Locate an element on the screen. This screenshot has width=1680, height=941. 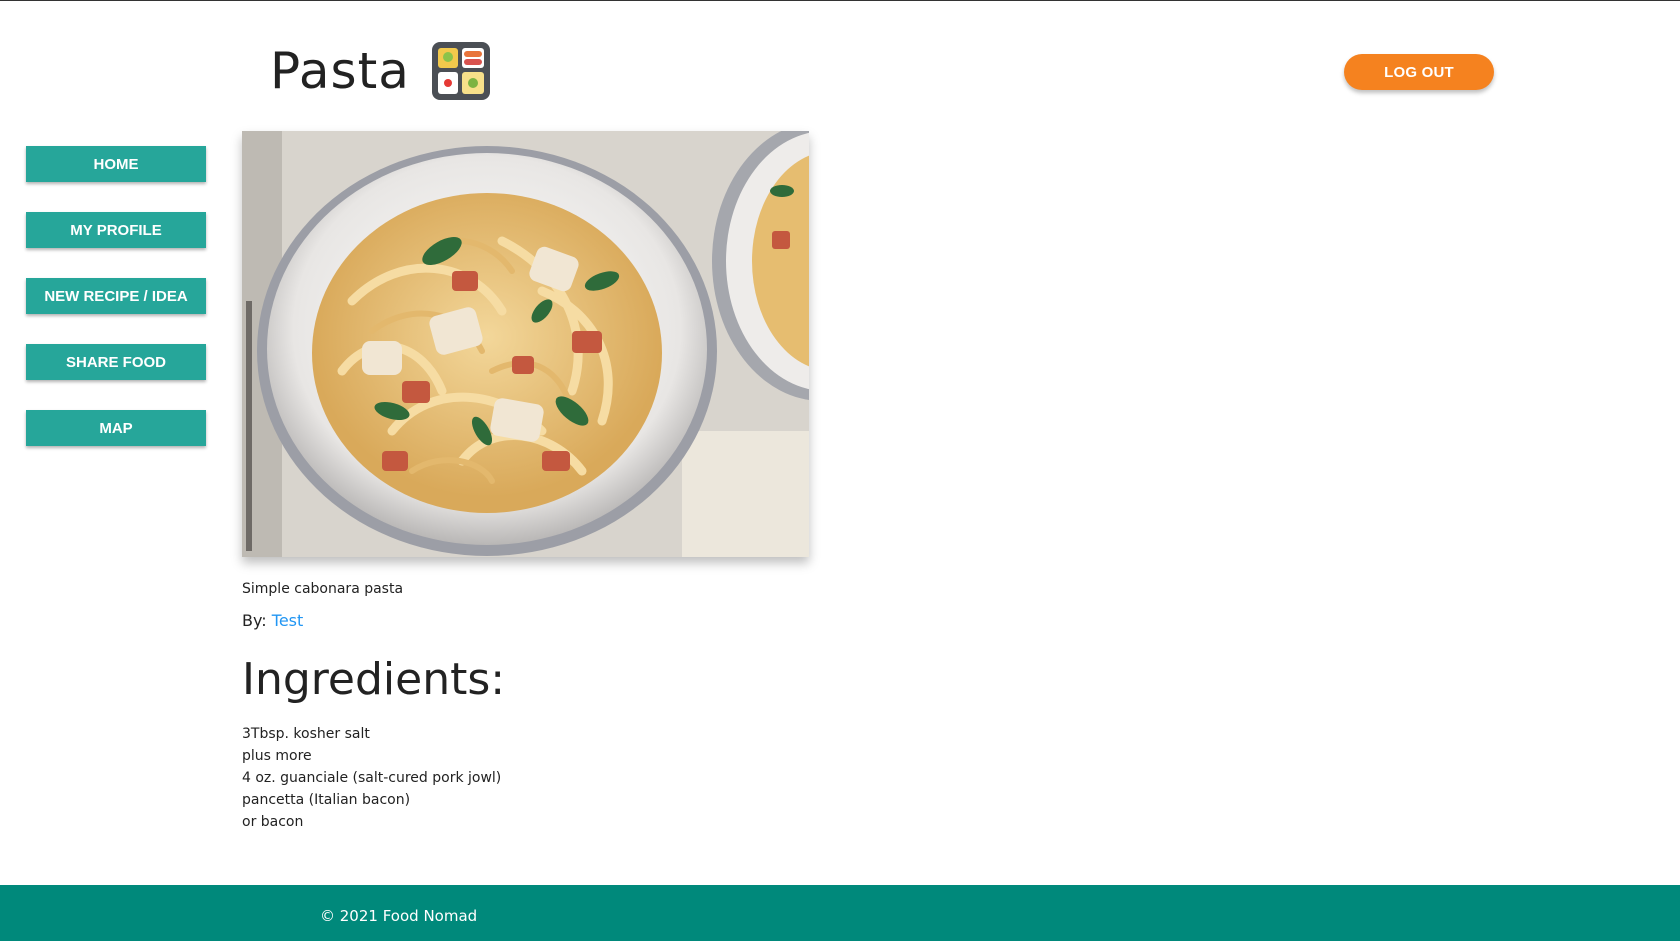
sidebar-item-new-recipe: NEW RECIPE / IDEA is located at coordinates (116, 296).